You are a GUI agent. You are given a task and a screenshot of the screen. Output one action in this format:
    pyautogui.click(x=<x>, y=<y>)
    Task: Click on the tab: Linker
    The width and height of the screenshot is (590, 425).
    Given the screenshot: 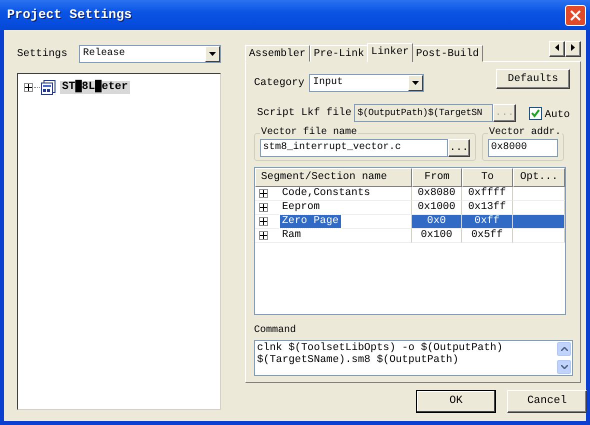 What is the action you would take?
    pyautogui.click(x=390, y=52)
    